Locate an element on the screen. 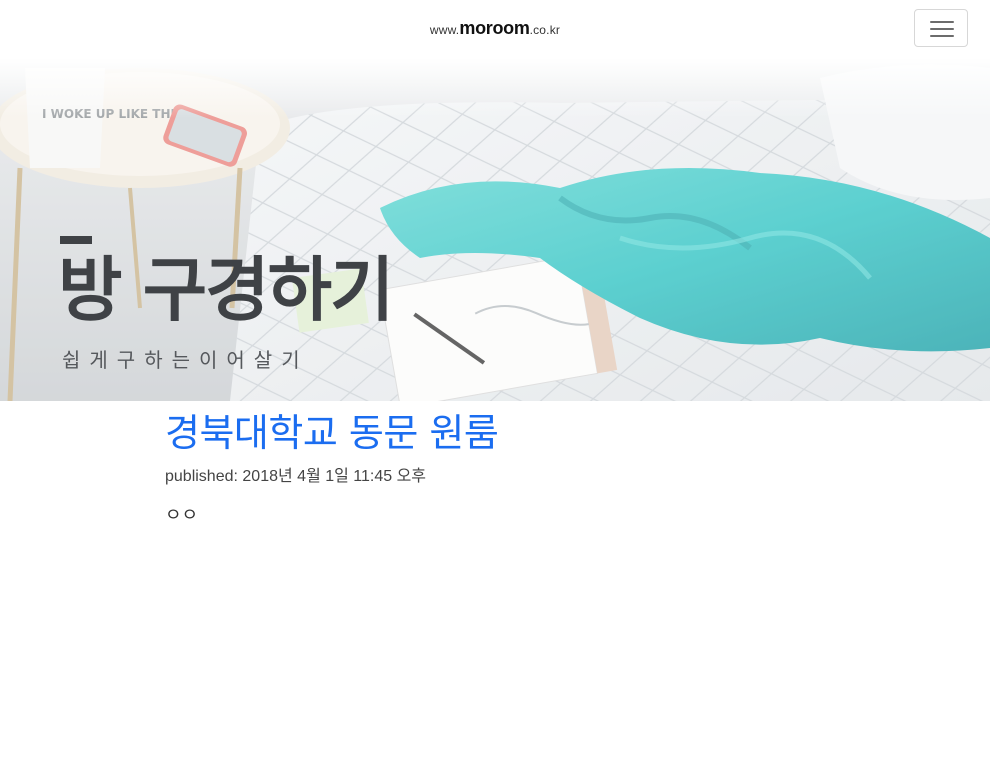 This screenshot has width=990, height=779. menu-toggle-button is located at coordinates (941, 28).